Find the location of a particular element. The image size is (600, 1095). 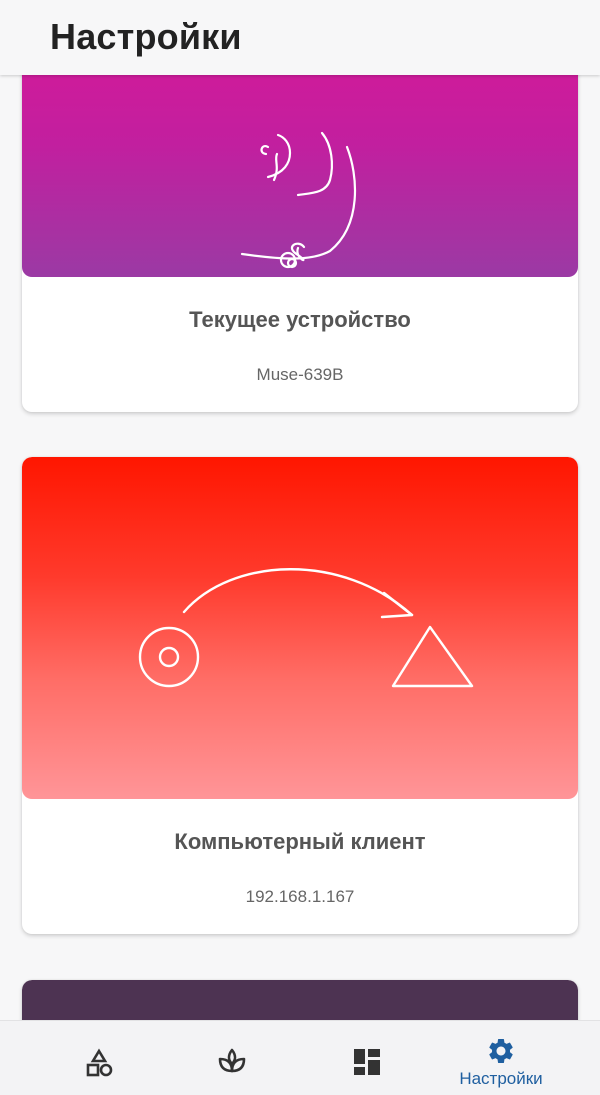

sprout-icon is located at coordinates (232, 1060).